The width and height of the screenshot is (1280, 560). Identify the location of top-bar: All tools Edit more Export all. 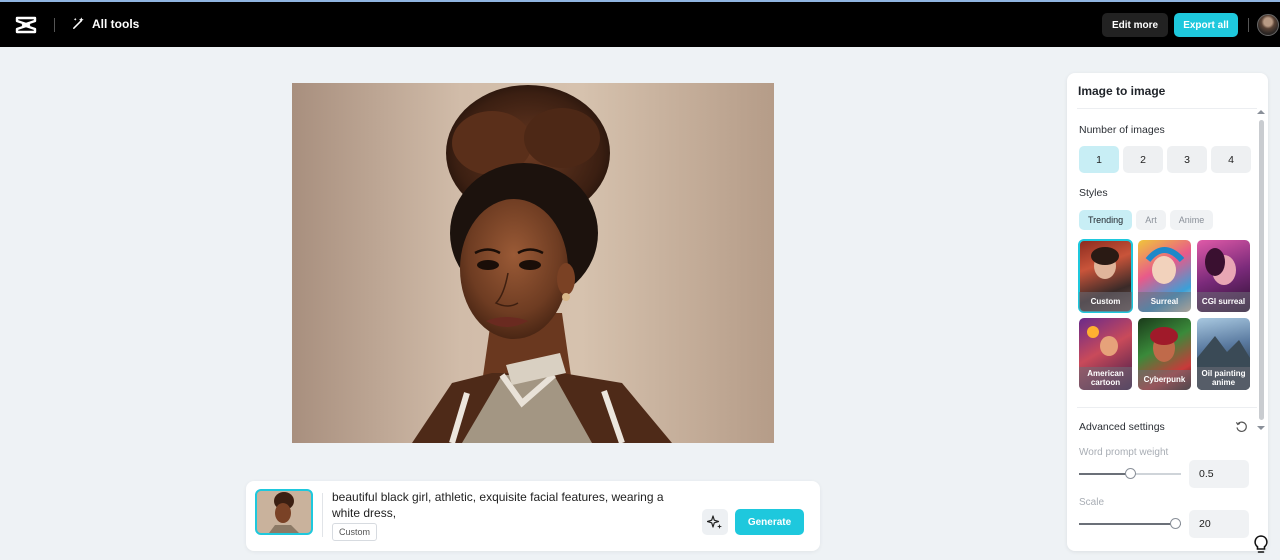
(640, 23).